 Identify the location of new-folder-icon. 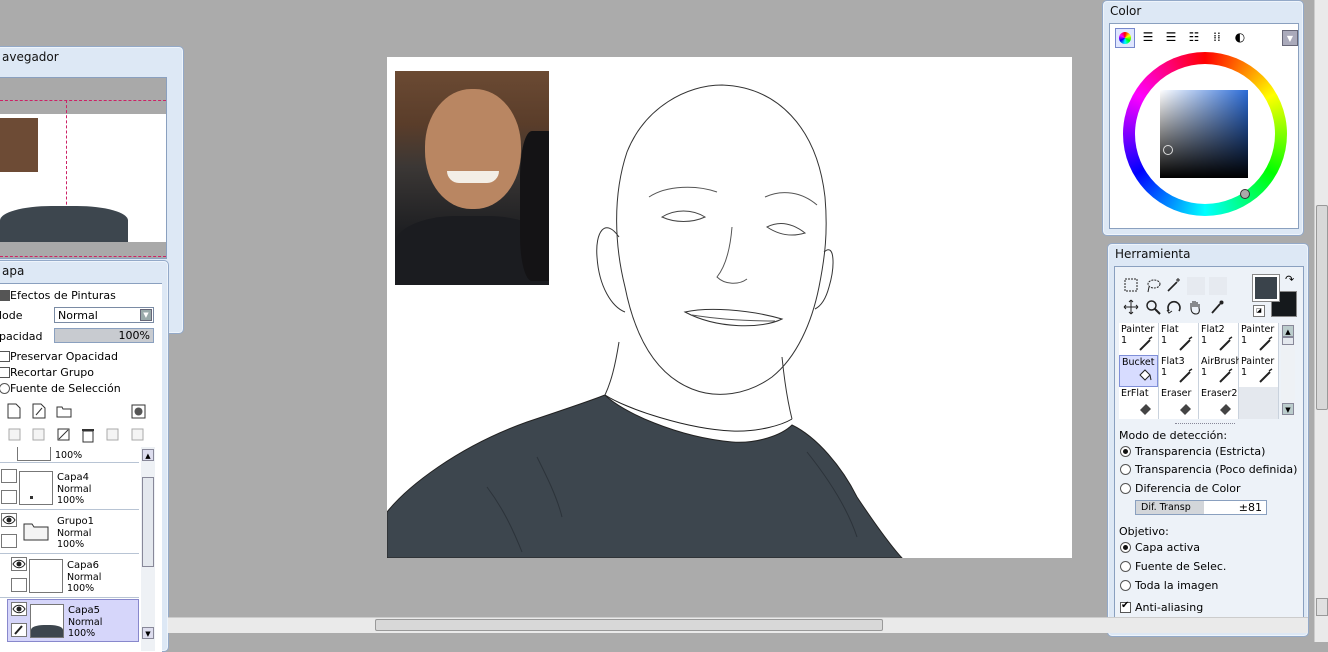
(64, 411).